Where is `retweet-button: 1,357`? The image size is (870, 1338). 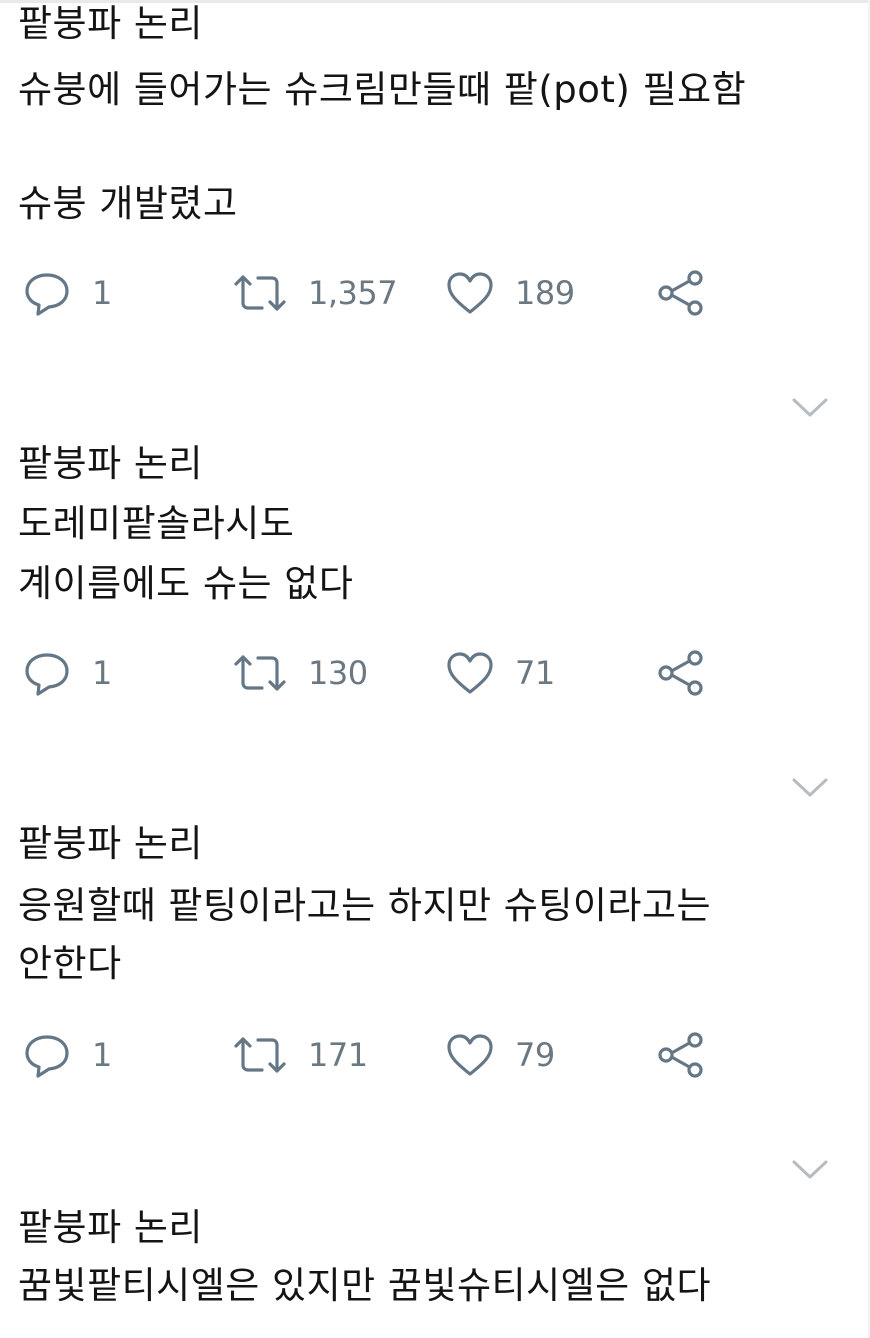 retweet-button: 1,357 is located at coordinates (315, 293).